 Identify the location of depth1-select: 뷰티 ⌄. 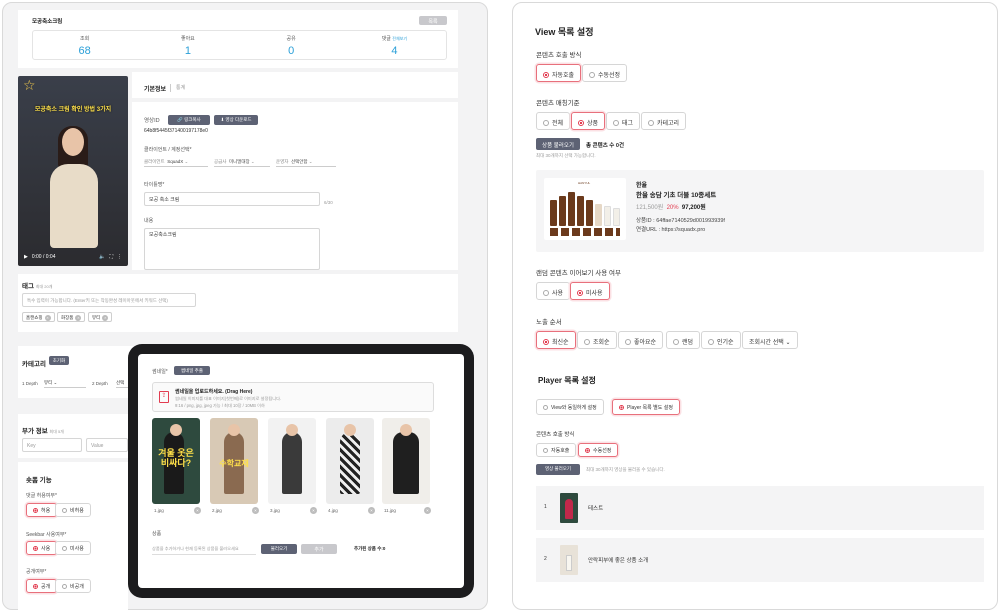
(65, 384).